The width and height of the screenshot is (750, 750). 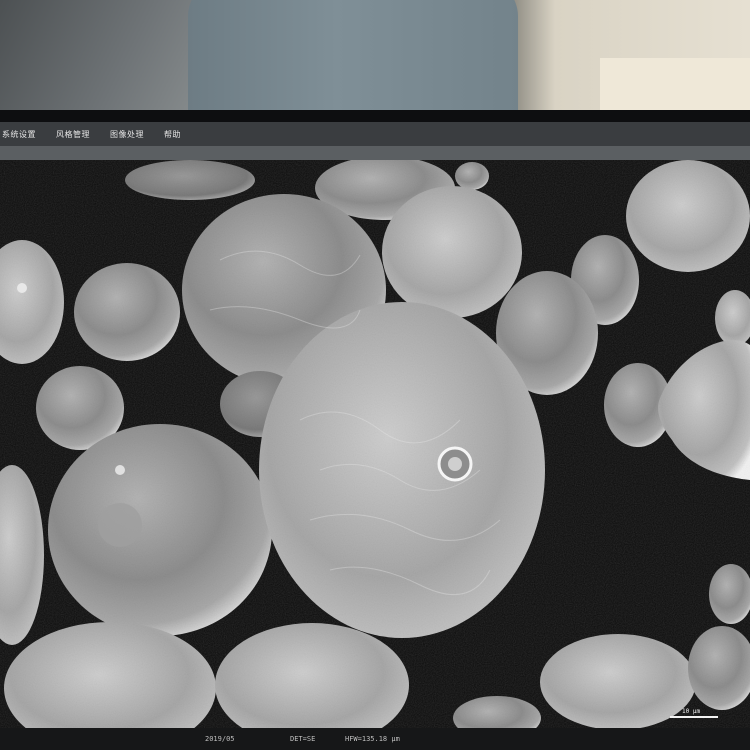 I want to click on person-shirt, so click(x=353, y=59).